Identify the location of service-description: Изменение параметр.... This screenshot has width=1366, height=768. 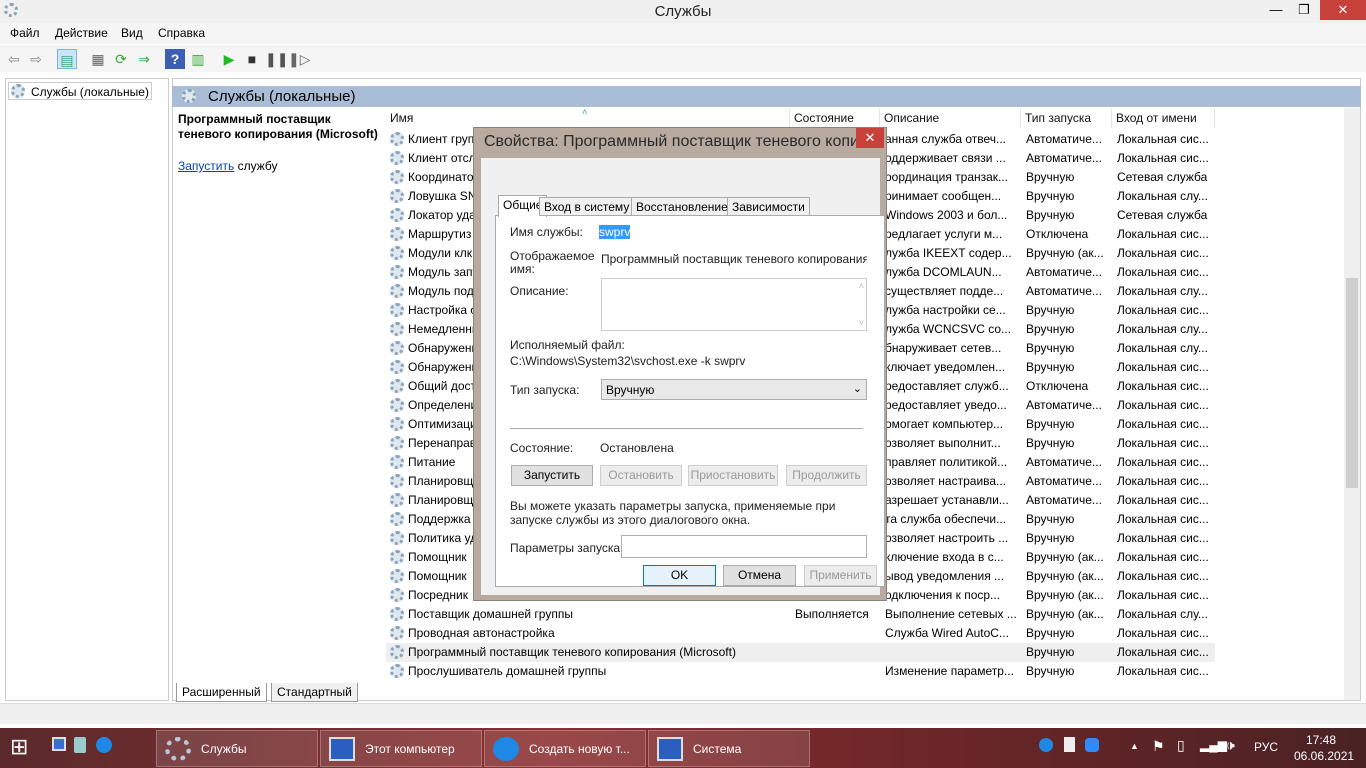
(949, 671).